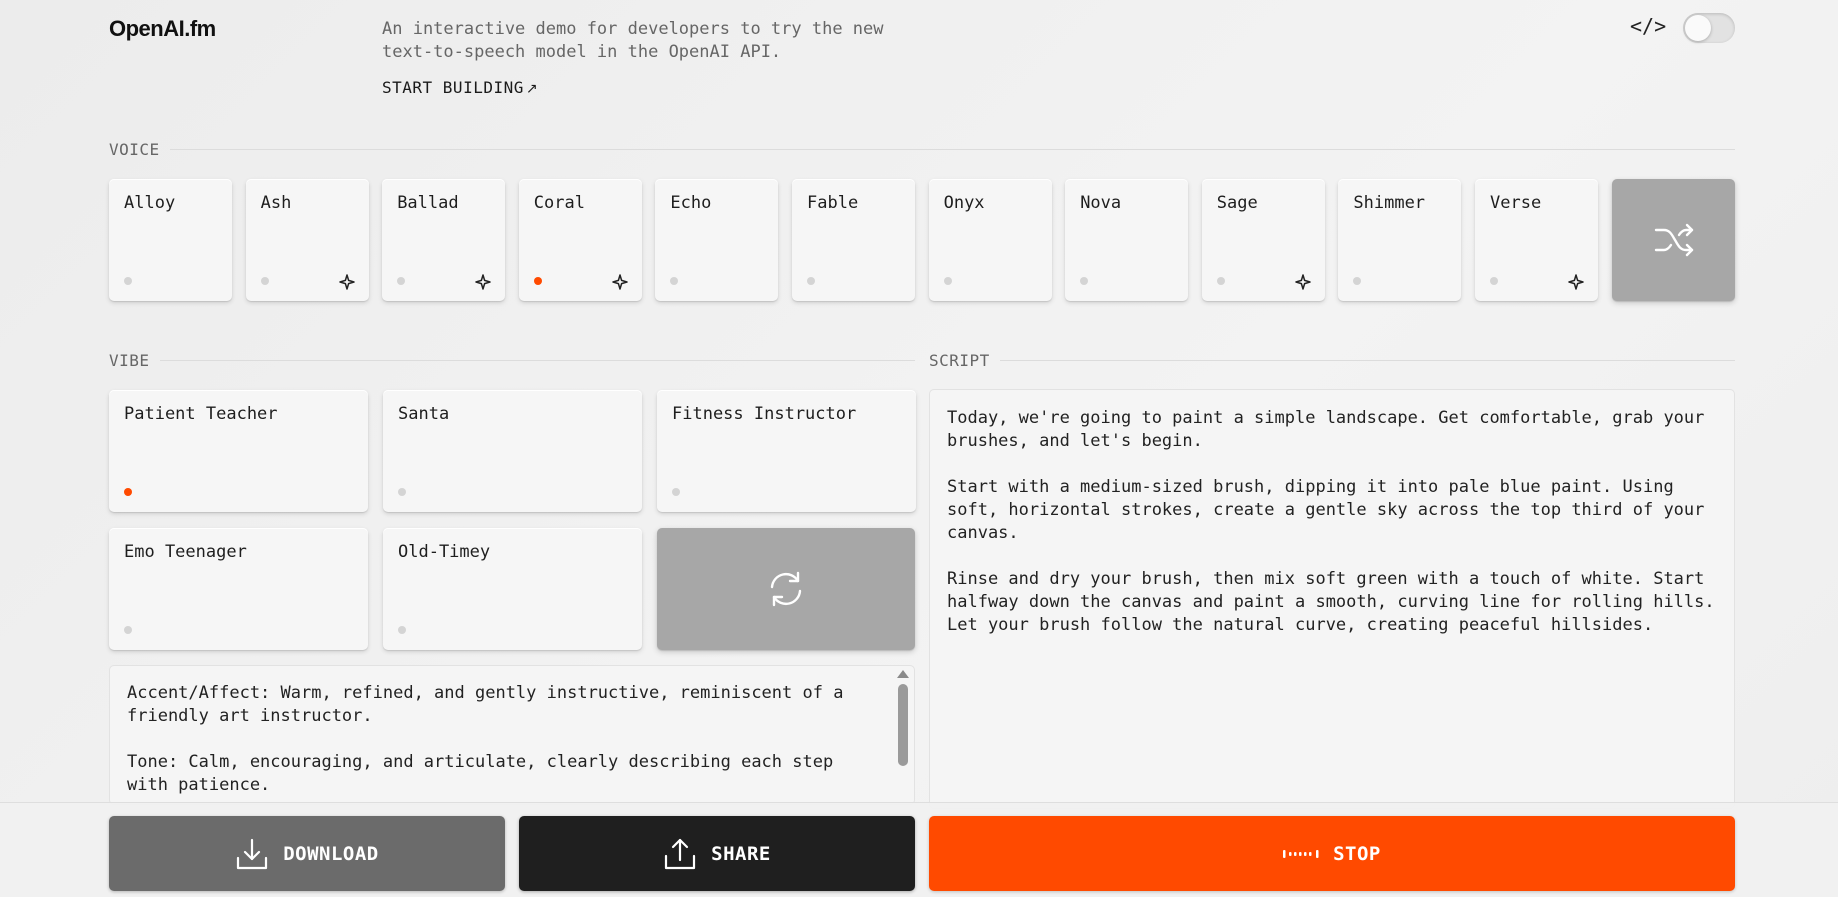 The height and width of the screenshot is (897, 1838). Describe the element at coordinates (424, 414) in the screenshot. I see `vibe-card-label: Santa` at that location.